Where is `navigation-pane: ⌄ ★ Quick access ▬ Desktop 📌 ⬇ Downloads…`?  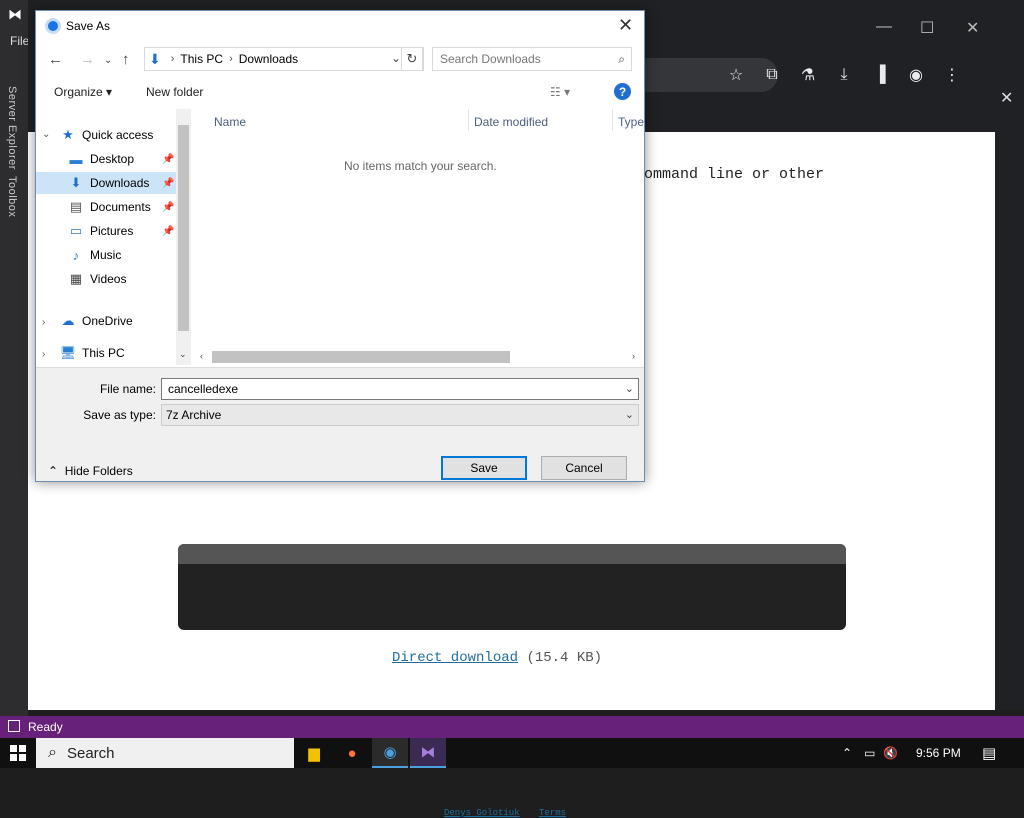 navigation-pane: ⌄ ★ Quick access ▬ Desktop 📌 ⬇ Downloads… is located at coordinates (114, 237).